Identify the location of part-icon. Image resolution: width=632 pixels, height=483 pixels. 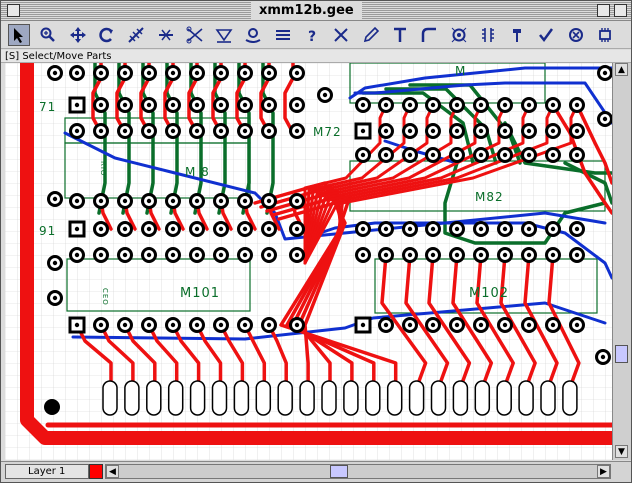
(576, 35).